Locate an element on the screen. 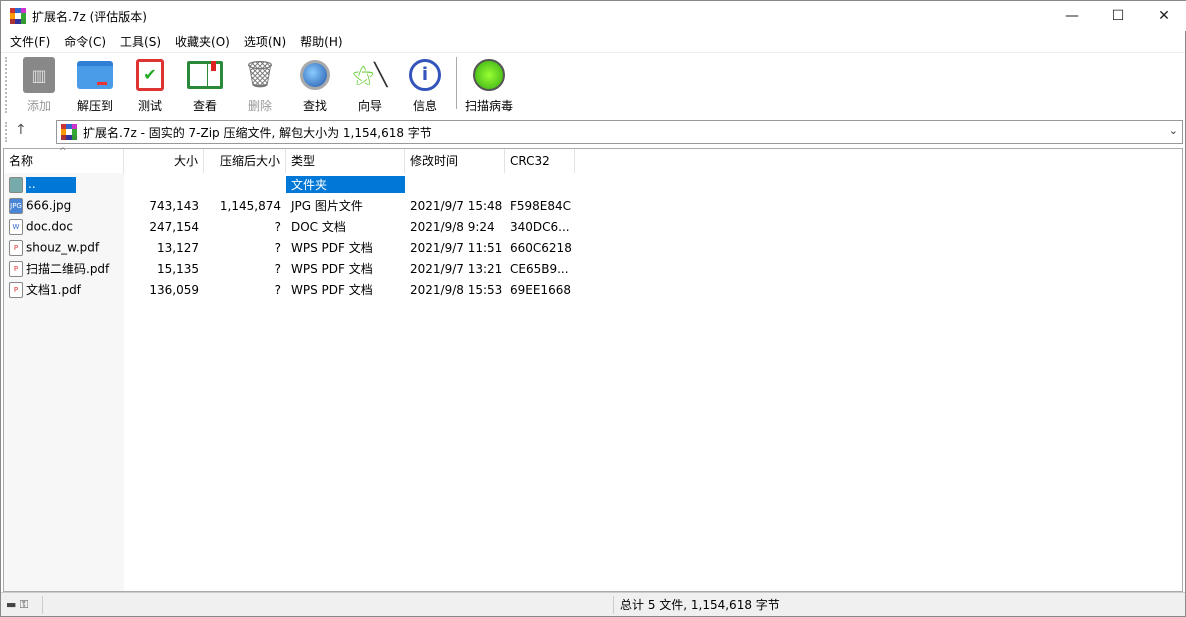 The height and width of the screenshot is (617, 1186). add-archive-icon: ▥ is located at coordinates (39, 75).